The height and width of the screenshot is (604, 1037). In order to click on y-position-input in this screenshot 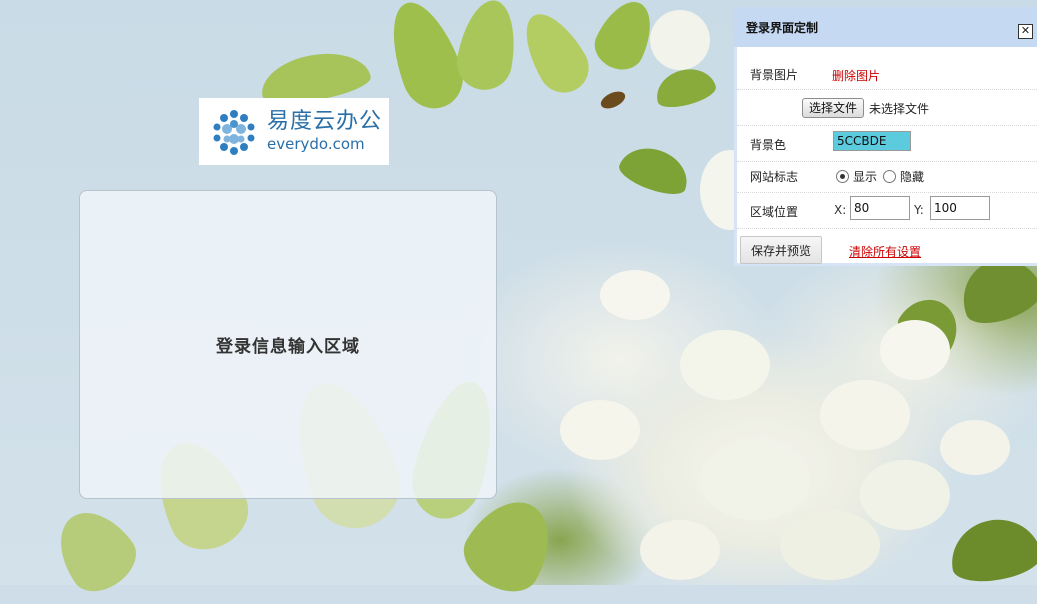, I will do `click(960, 208)`.